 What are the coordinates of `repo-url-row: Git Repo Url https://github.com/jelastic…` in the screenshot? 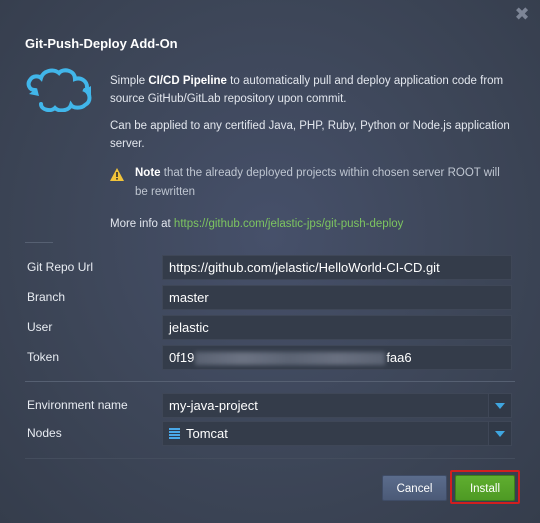 It's located at (270, 268).